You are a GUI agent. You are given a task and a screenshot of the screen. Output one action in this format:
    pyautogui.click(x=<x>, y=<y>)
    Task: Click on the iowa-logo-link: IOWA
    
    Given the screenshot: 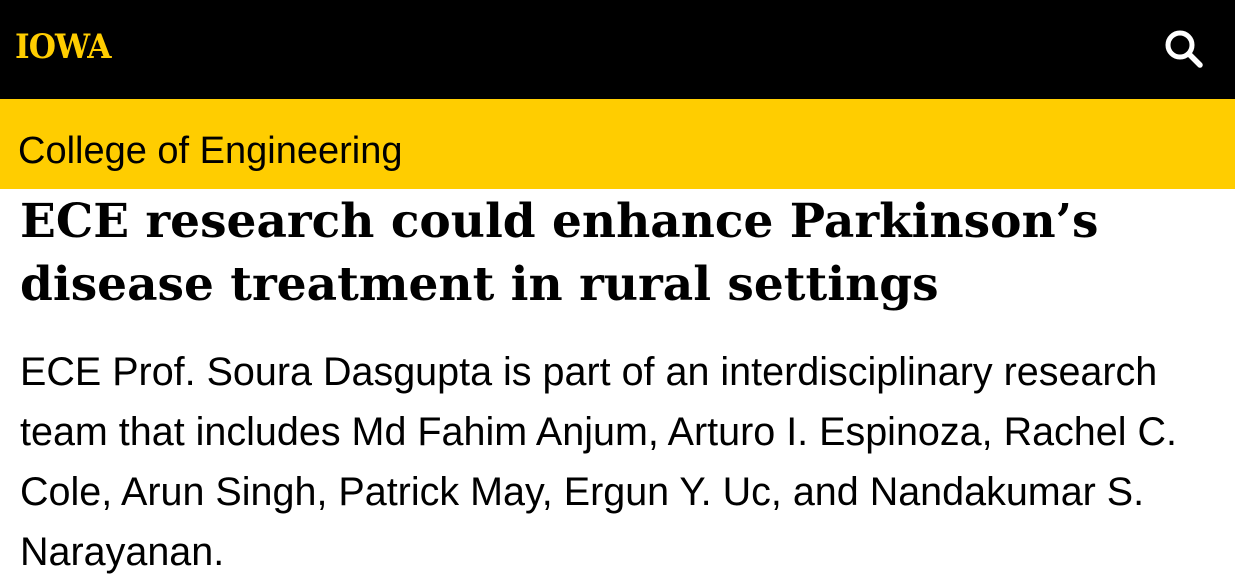 What is the action you would take?
    pyautogui.click(x=63, y=47)
    